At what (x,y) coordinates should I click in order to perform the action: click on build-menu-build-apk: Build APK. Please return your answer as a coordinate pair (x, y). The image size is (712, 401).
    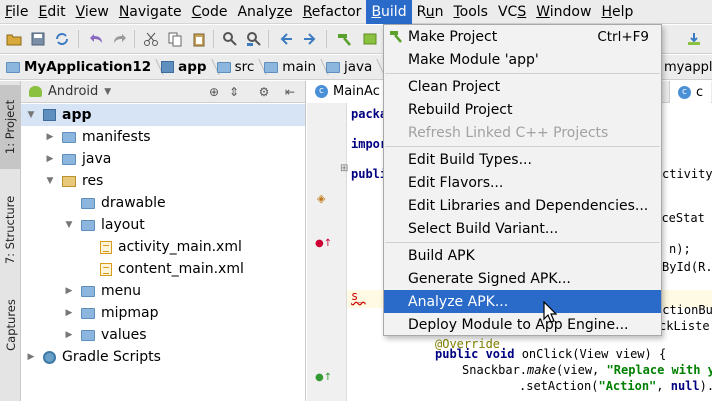
    Looking at the image, I should click on (522, 255).